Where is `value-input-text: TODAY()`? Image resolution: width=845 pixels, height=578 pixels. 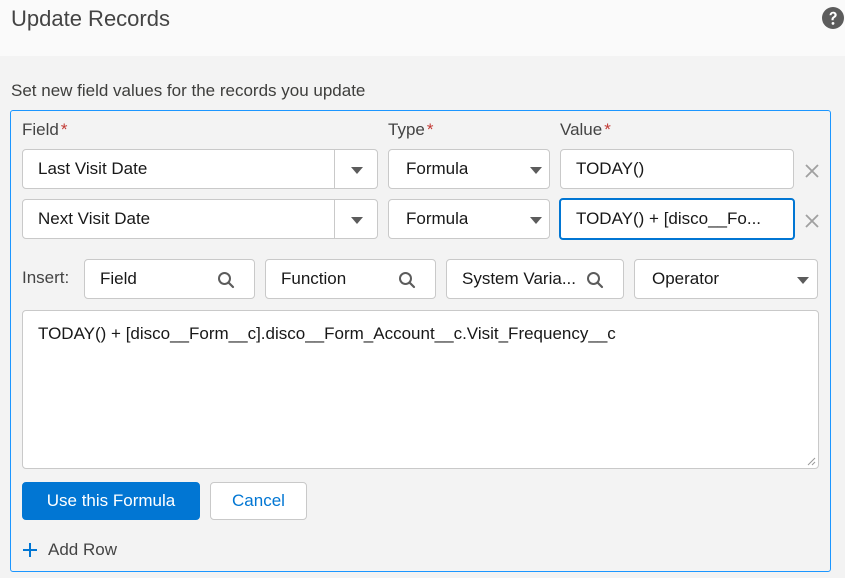
value-input-text: TODAY() is located at coordinates (610, 168).